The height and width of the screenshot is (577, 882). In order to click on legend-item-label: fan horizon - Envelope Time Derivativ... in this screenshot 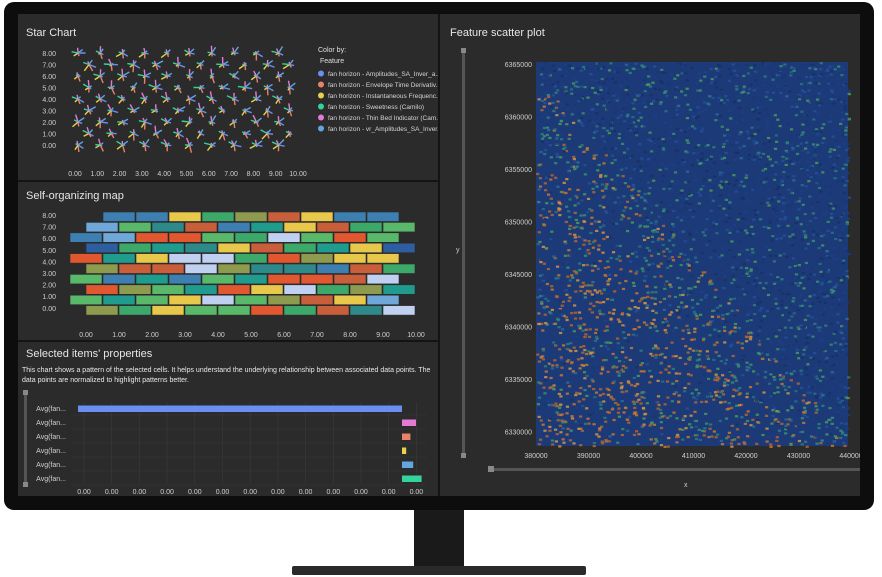, I will do `click(383, 85)`.